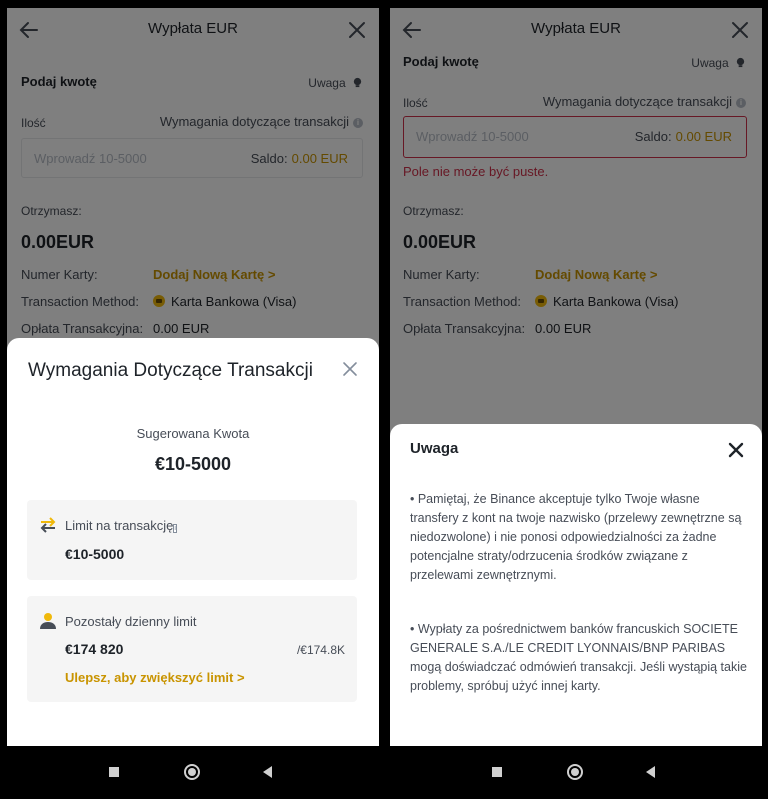  What do you see at coordinates (193, 433) in the screenshot?
I see `suggested-label: Sugerowana Kwota` at bounding box center [193, 433].